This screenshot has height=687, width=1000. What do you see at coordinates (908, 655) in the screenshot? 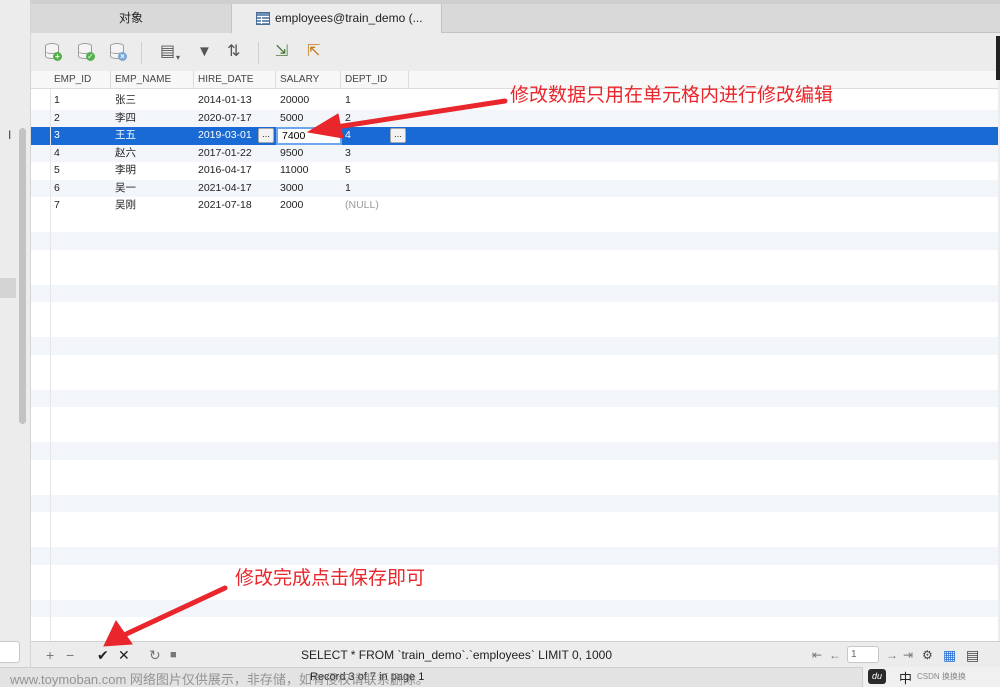
I see `last-page-button: ⇥` at bounding box center [908, 655].